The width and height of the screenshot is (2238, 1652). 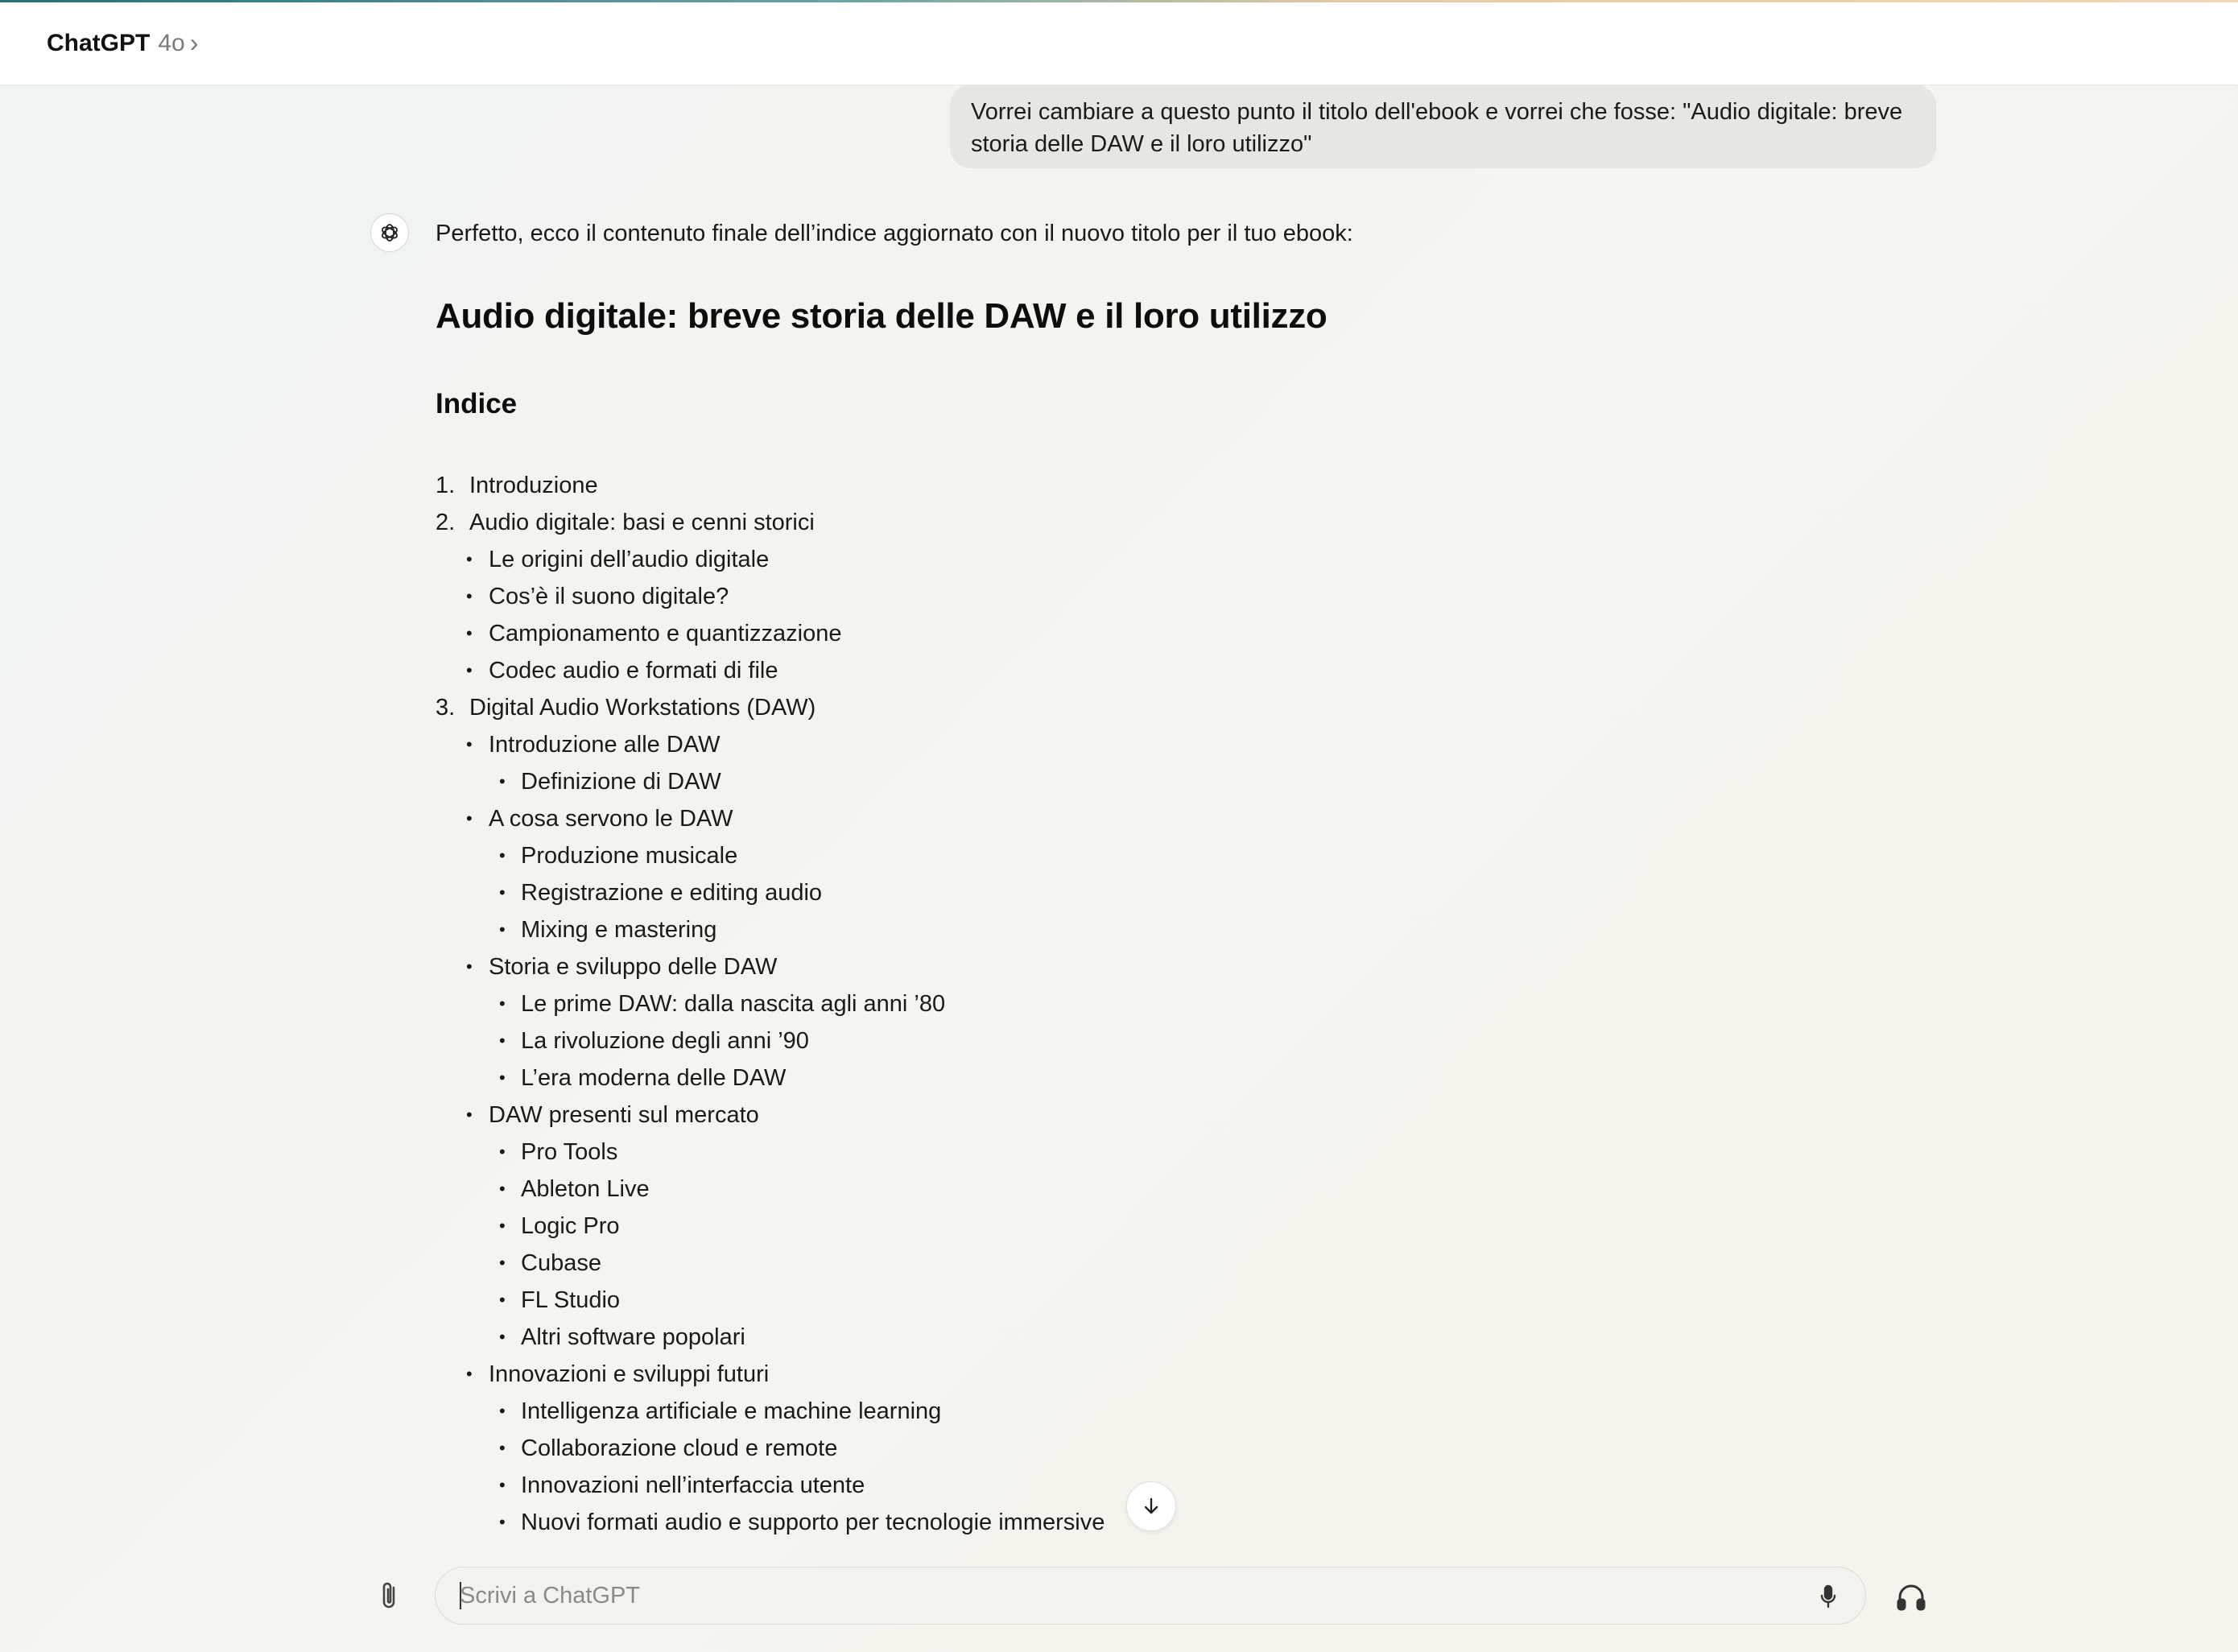 I want to click on toc-item-text: Codec audio e formati di file, so click(x=634, y=671).